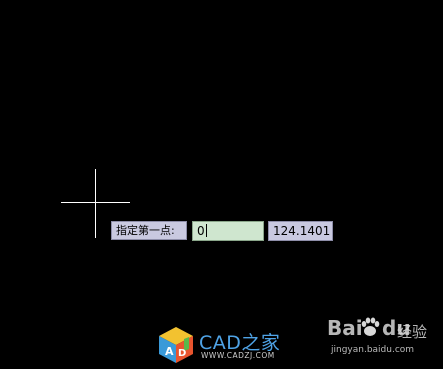 Image resolution: width=443 pixels, height=369 pixels. What do you see at coordinates (370, 326) in the screenshot?
I see `paw-logo-icon` at bounding box center [370, 326].